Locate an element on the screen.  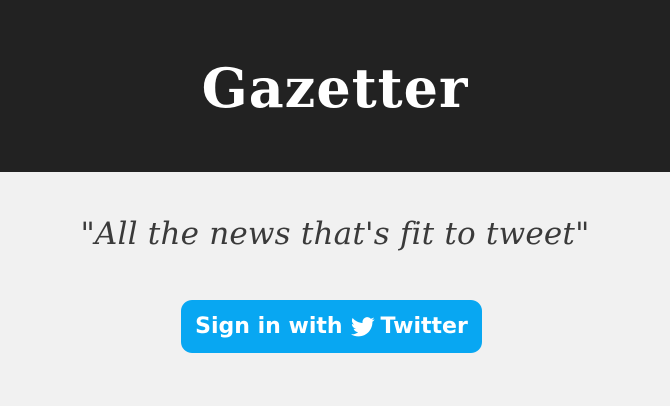
sign-in-suffix-label: Twitter is located at coordinates (424, 326).